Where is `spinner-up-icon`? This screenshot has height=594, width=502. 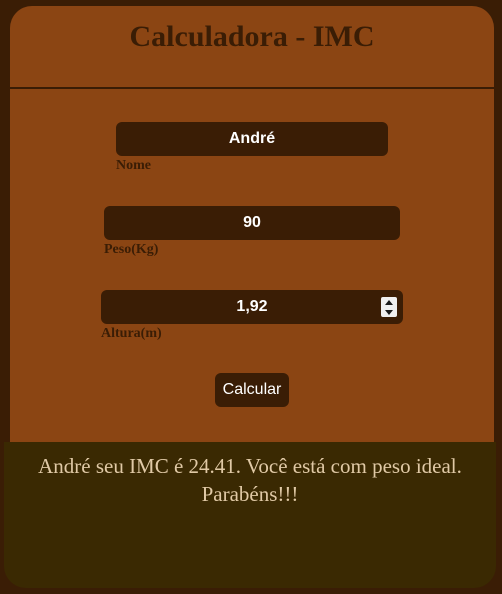
spinner-up-icon is located at coordinates (389, 302).